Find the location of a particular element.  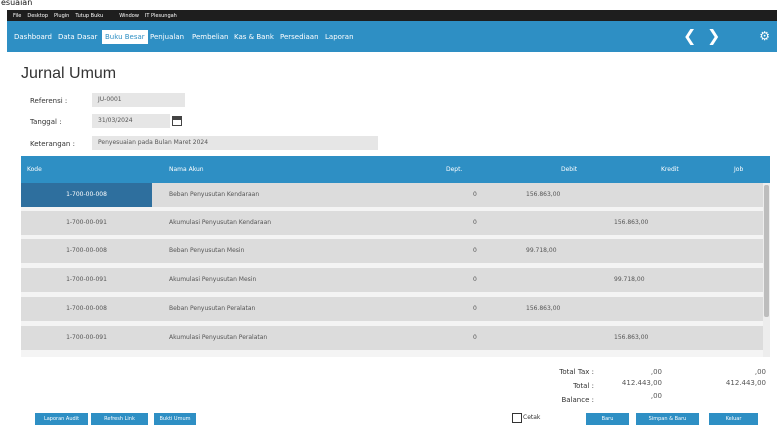

forward-arrow-icon: ❯ is located at coordinates (713, 36).